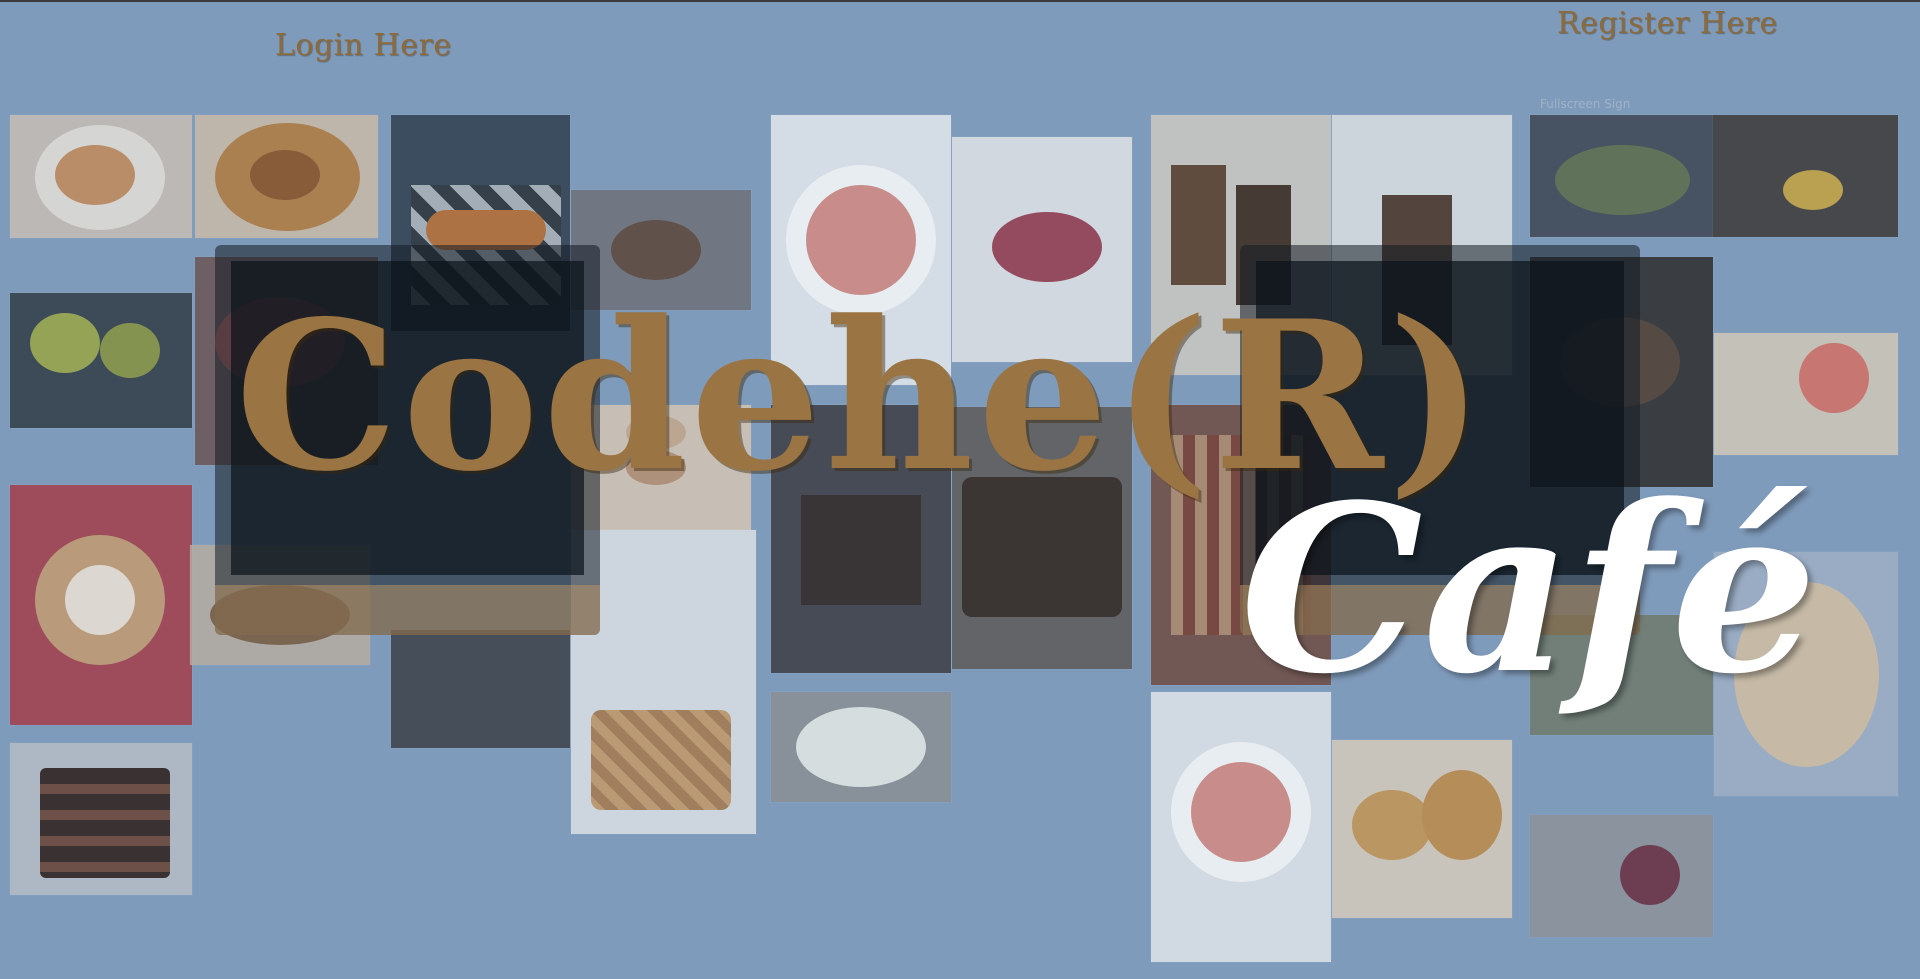 The height and width of the screenshot is (979, 1920). What do you see at coordinates (101, 819) in the screenshot?
I see `layer-cake-icon` at bounding box center [101, 819].